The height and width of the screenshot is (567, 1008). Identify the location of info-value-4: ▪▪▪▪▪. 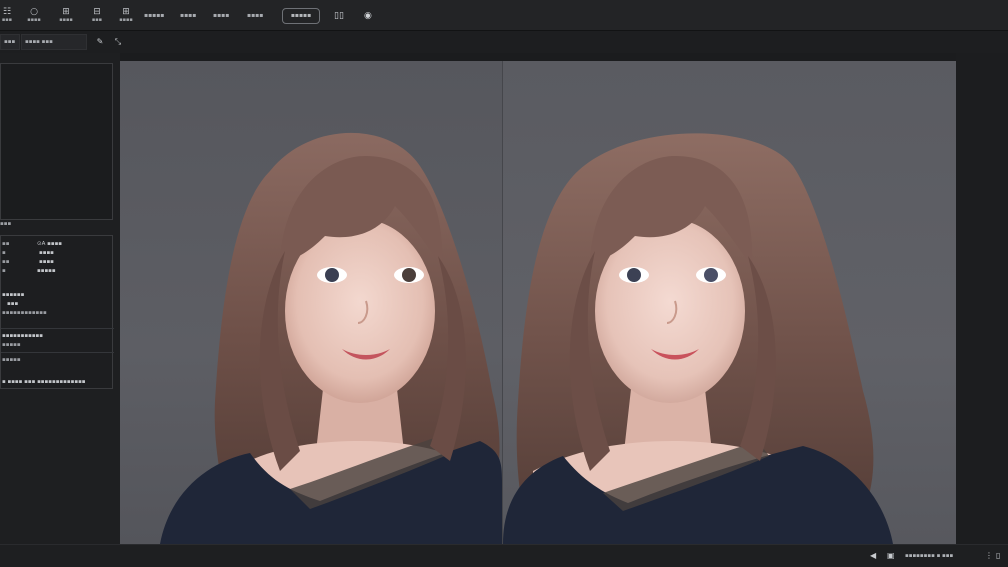
(46, 271).